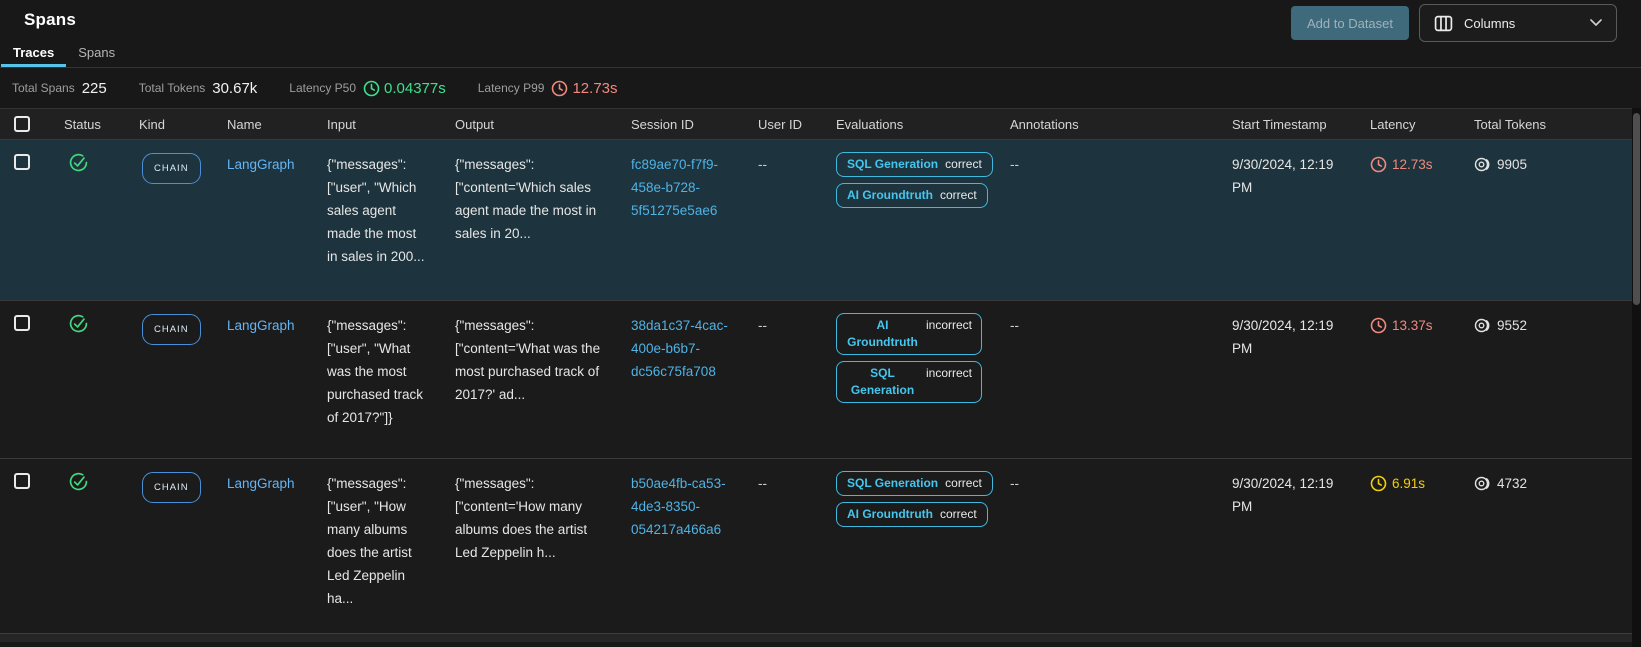  I want to click on session-id-cell: 38da1c37-4cac-400e-b6b7-dc56c75fa708, so click(684, 346).